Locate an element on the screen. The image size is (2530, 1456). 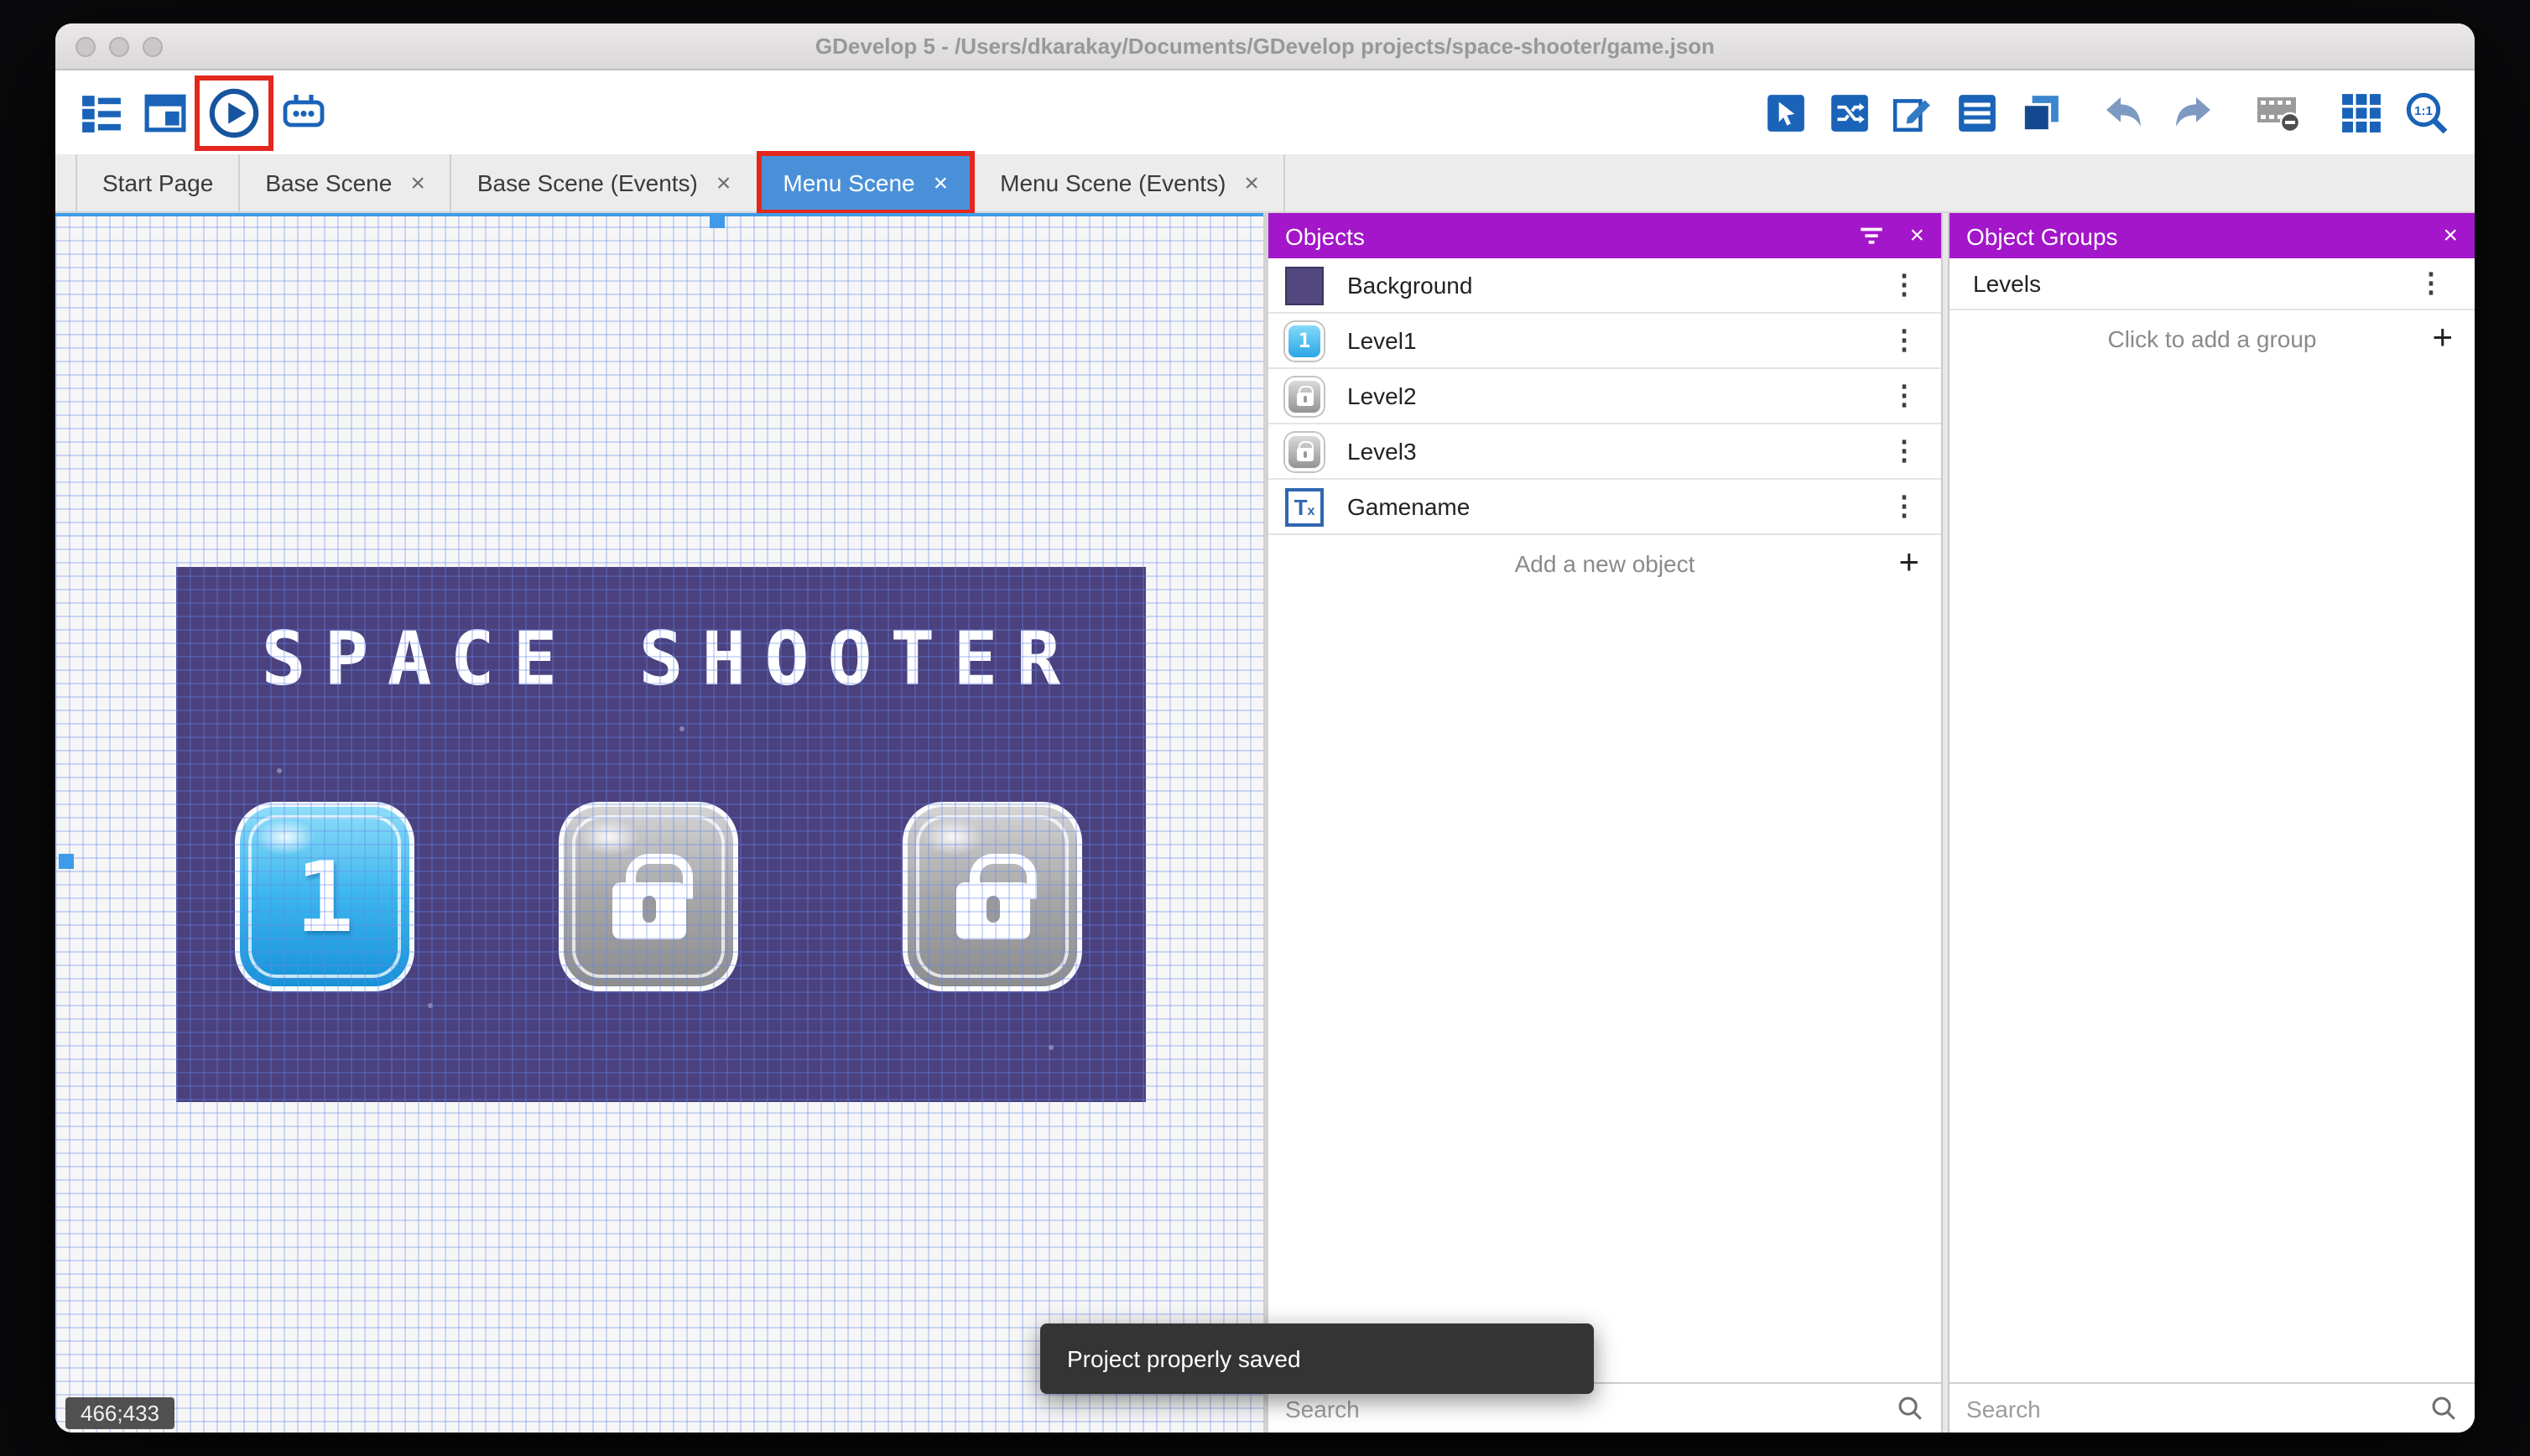
tab-label: Menu Scene (Events) is located at coordinates (1113, 182).